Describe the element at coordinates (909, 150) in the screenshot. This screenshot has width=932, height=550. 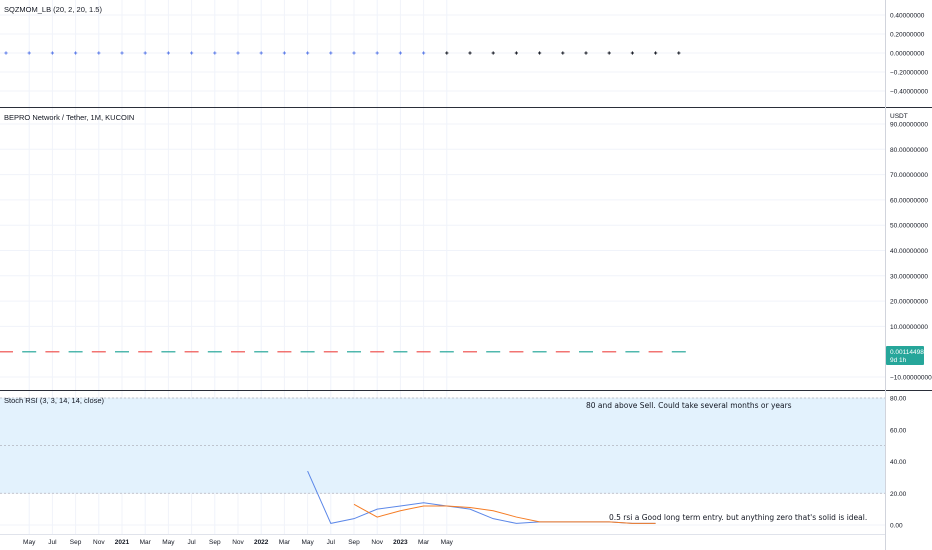
I see `y-tick-label: 80.00000000` at that location.